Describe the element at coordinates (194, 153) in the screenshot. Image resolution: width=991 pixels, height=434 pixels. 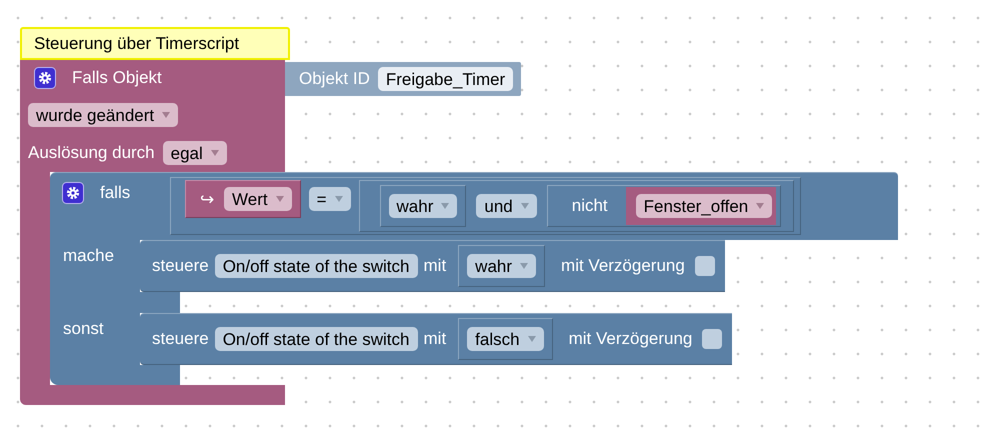
I see `source-dropdown: egal` at that location.